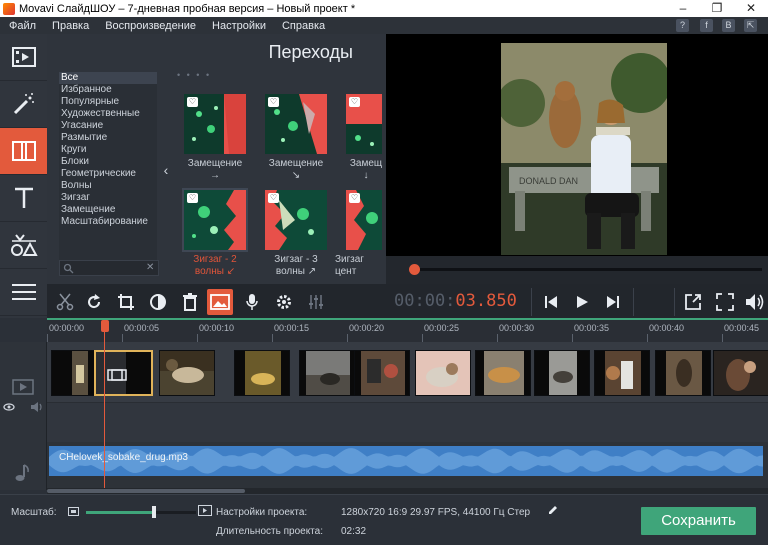 This screenshot has height=545, width=768. What do you see at coordinates (190, 302) in the screenshot?
I see `delete-button` at bounding box center [190, 302].